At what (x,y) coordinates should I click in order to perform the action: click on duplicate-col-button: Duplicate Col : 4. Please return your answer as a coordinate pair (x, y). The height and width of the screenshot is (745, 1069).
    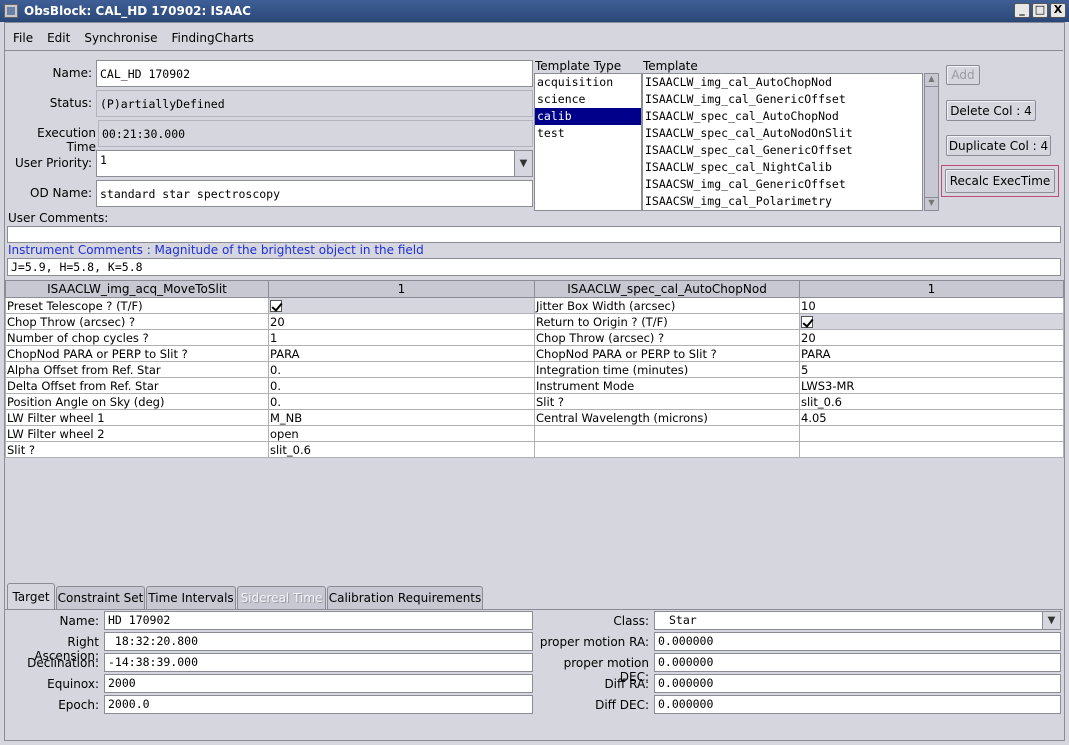
    Looking at the image, I should click on (998, 145).